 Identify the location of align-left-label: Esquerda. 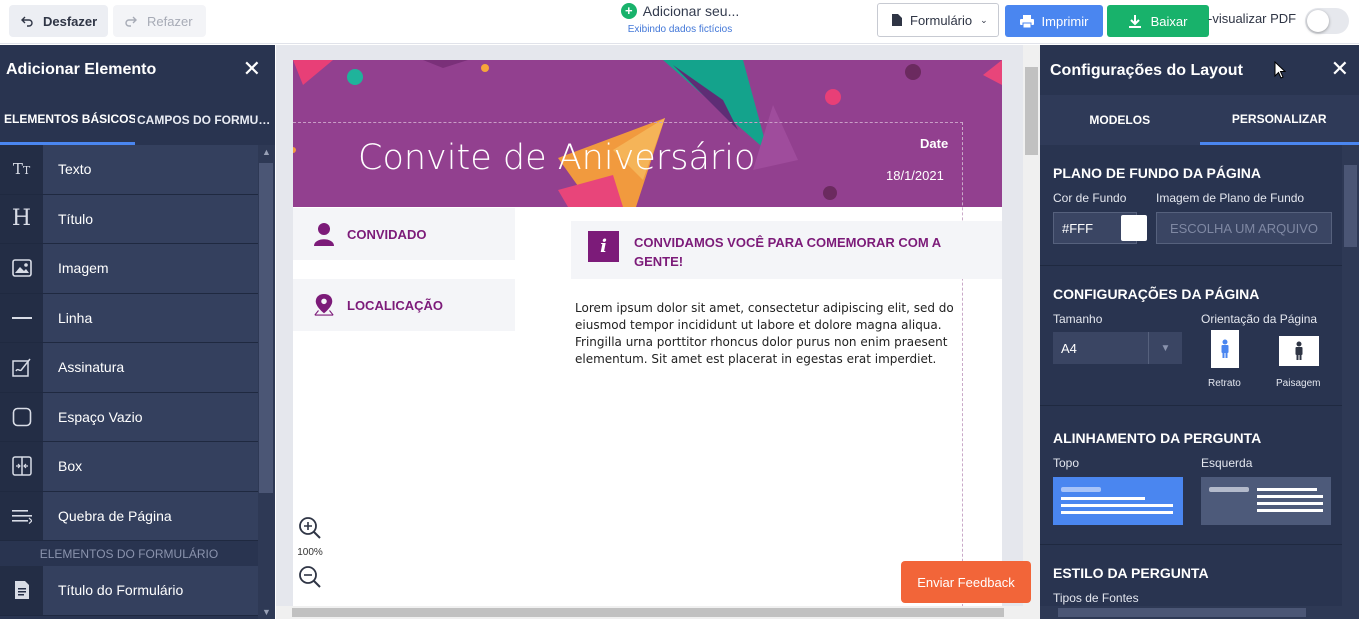
(1227, 463).